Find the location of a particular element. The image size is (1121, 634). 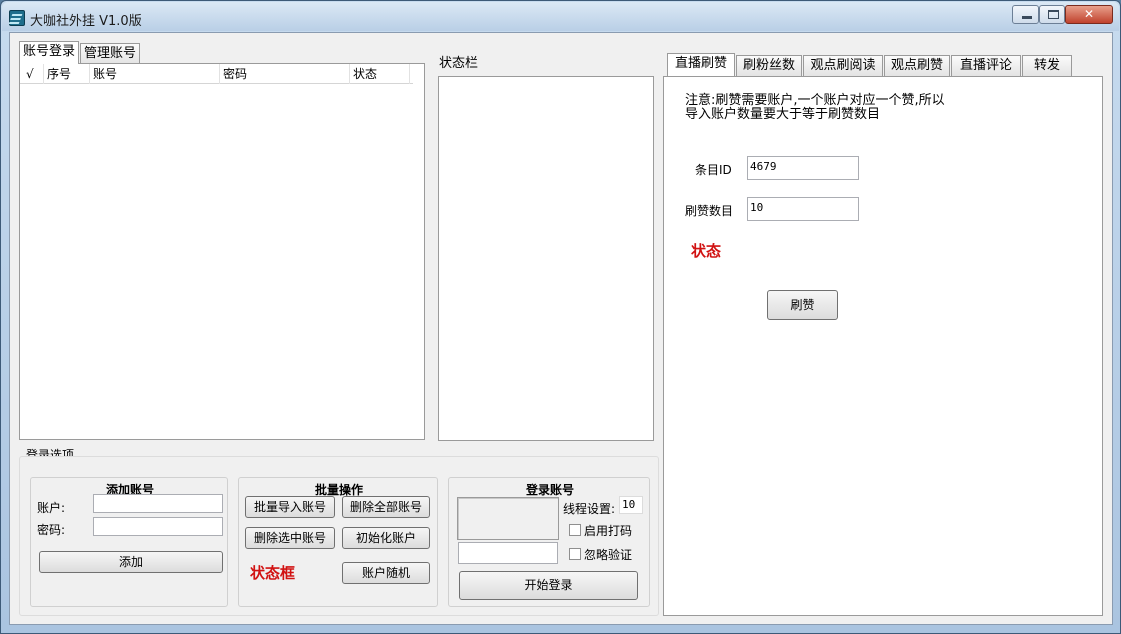

status-bar-label: 状态栏 is located at coordinates (459, 63).